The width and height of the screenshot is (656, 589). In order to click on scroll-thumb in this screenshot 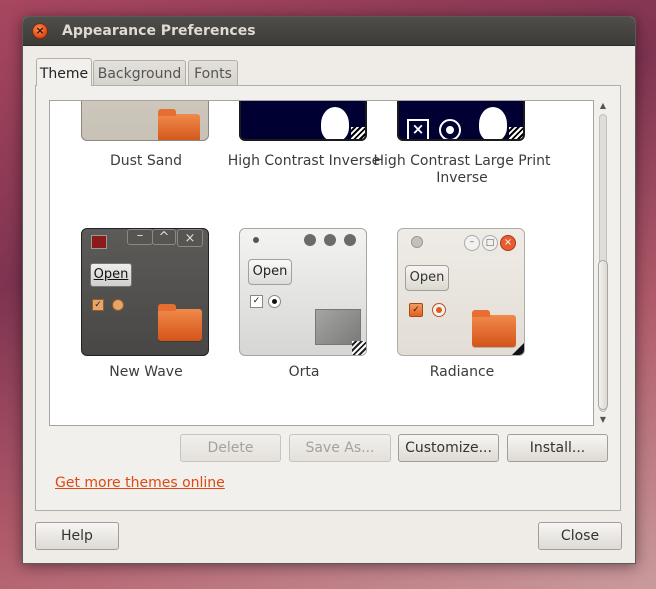, I will do `click(603, 335)`.